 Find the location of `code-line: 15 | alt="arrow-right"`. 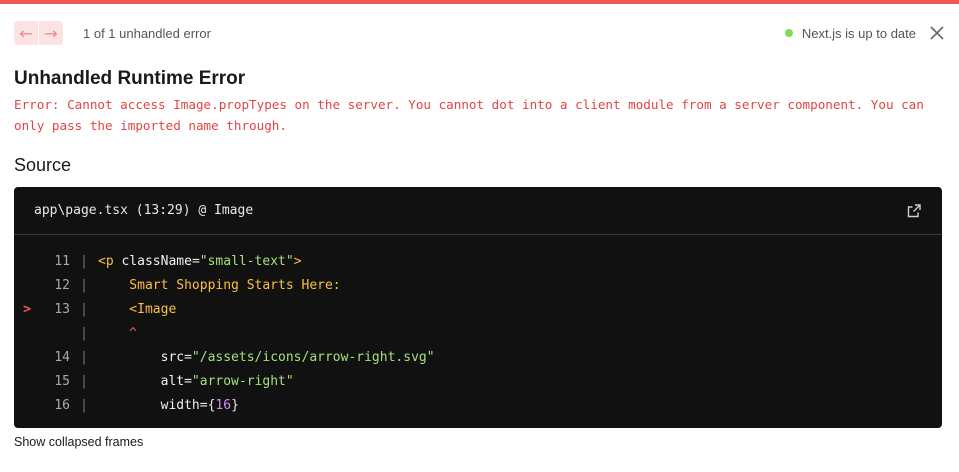

code-line: 15 | alt="arrow-right" is located at coordinates (478, 381).